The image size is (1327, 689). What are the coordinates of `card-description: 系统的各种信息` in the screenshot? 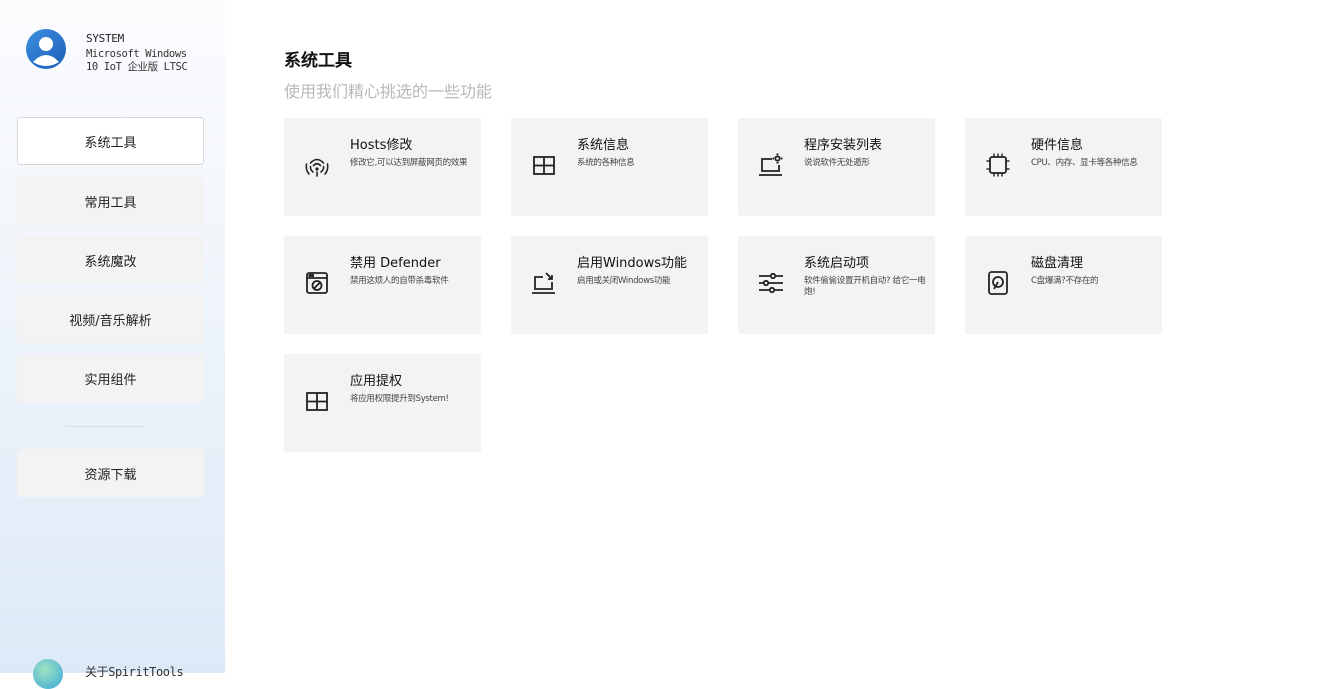 It's located at (606, 163).